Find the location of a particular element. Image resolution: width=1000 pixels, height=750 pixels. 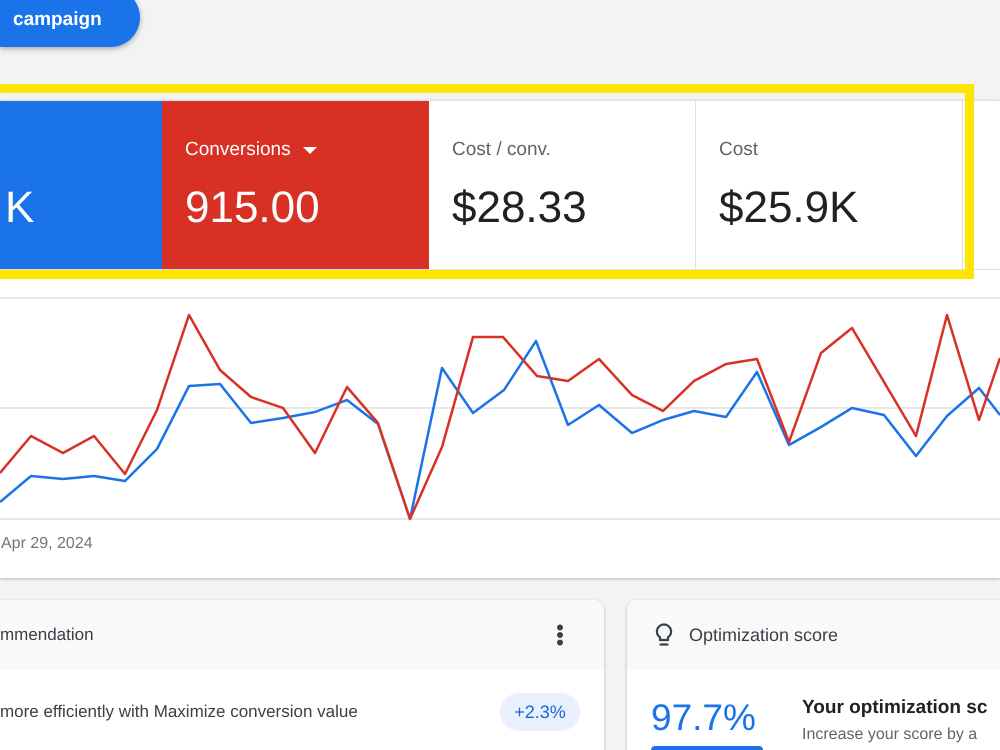

score-value: 97.7% is located at coordinates (704, 718).